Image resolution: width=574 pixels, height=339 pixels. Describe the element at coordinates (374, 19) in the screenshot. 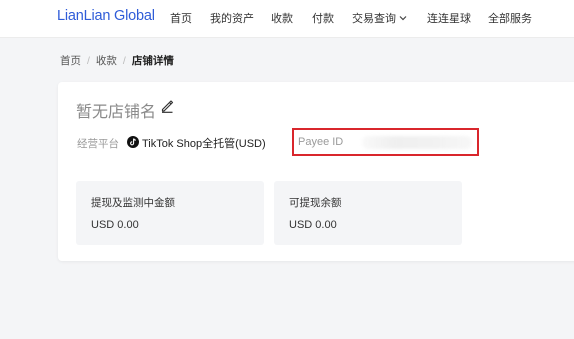

I see `nav-item-transactions-label: 交易查询` at that location.